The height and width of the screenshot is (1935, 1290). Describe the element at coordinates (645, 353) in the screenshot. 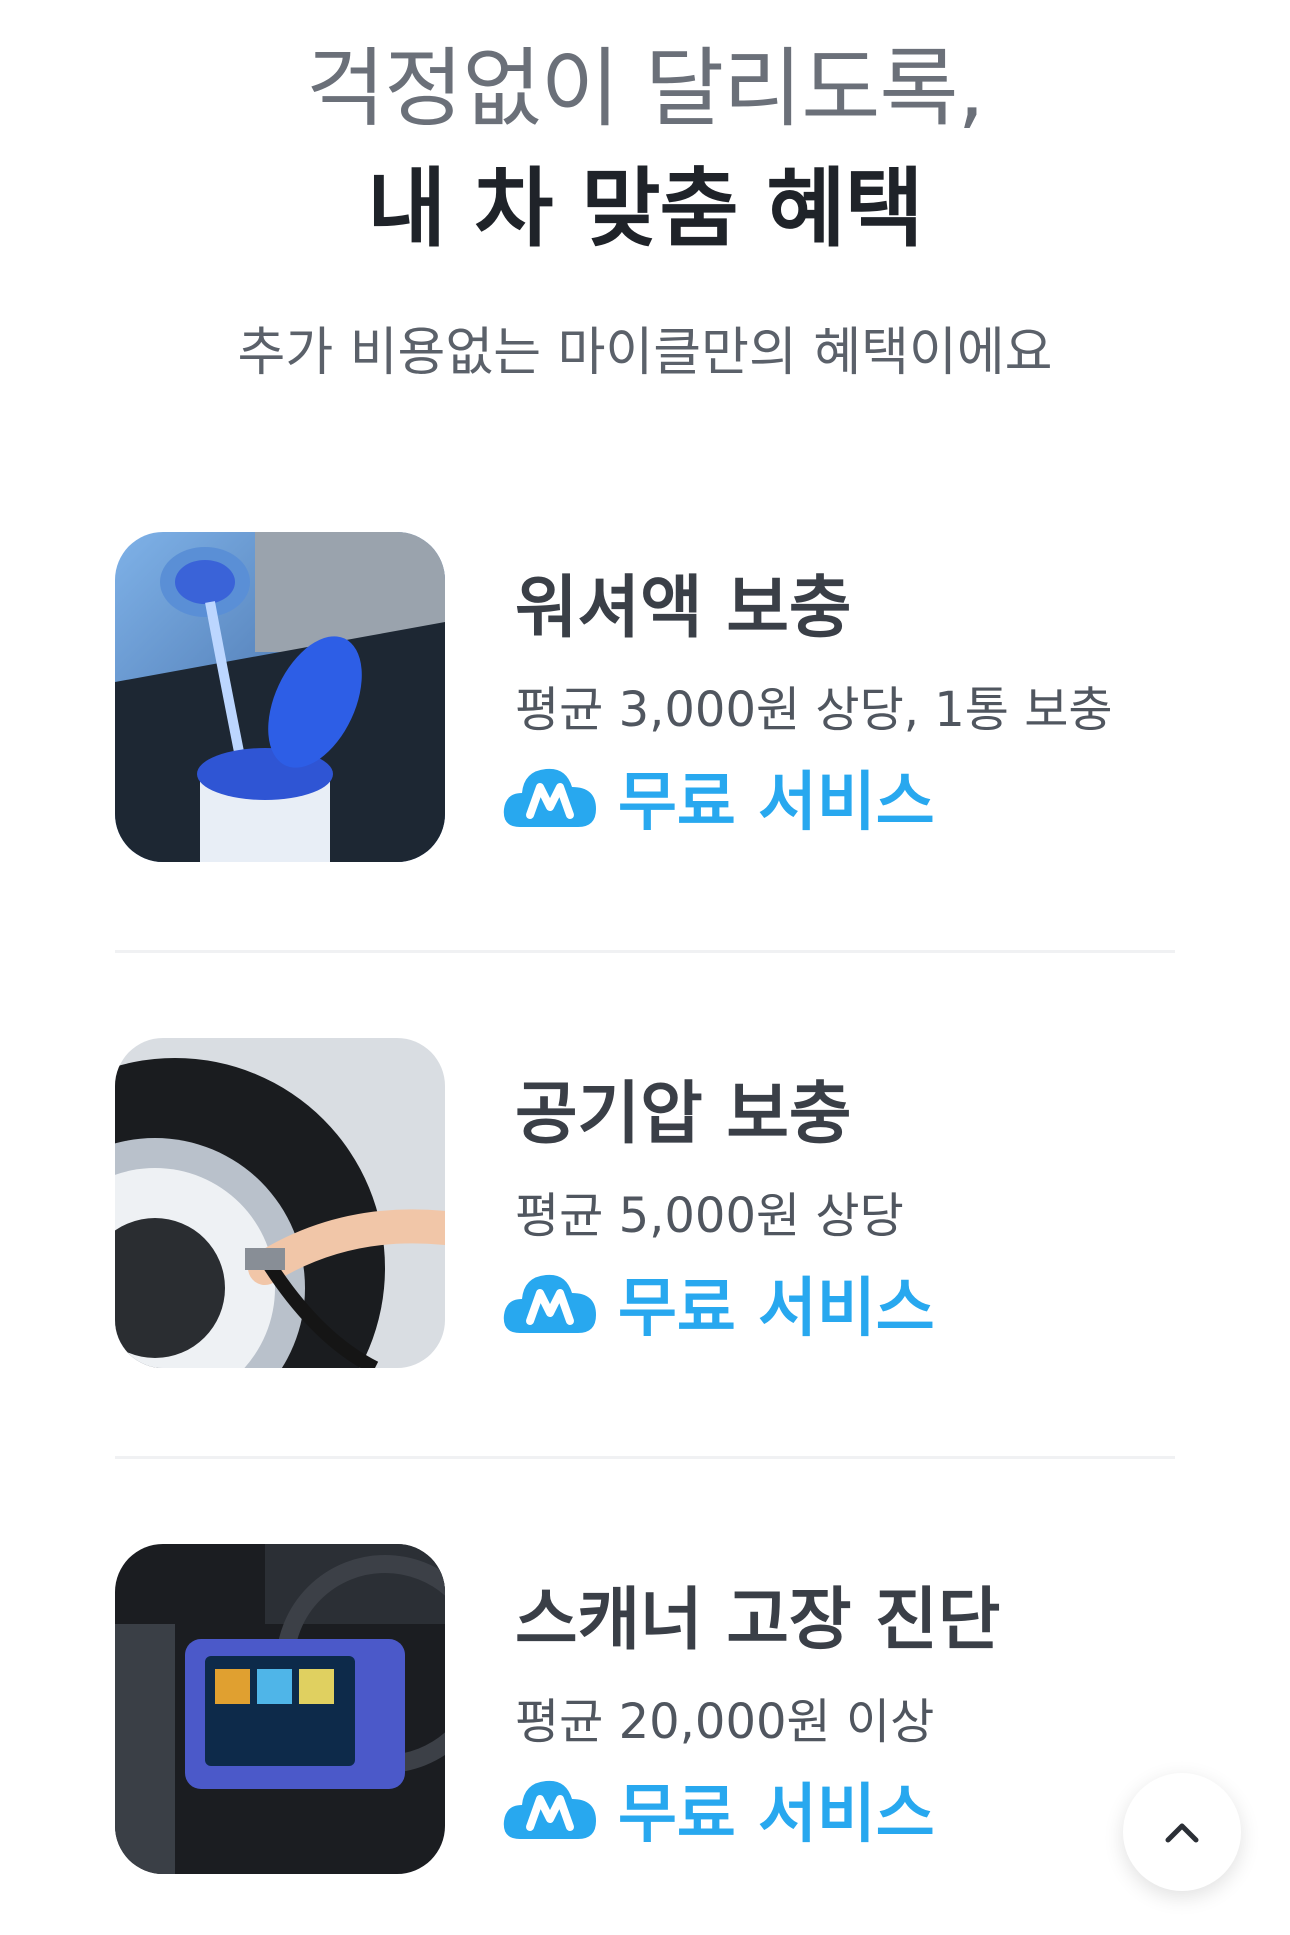

I see `hero-subtitle: 추가 비용없는 마이클만의 혜택이에요` at that location.